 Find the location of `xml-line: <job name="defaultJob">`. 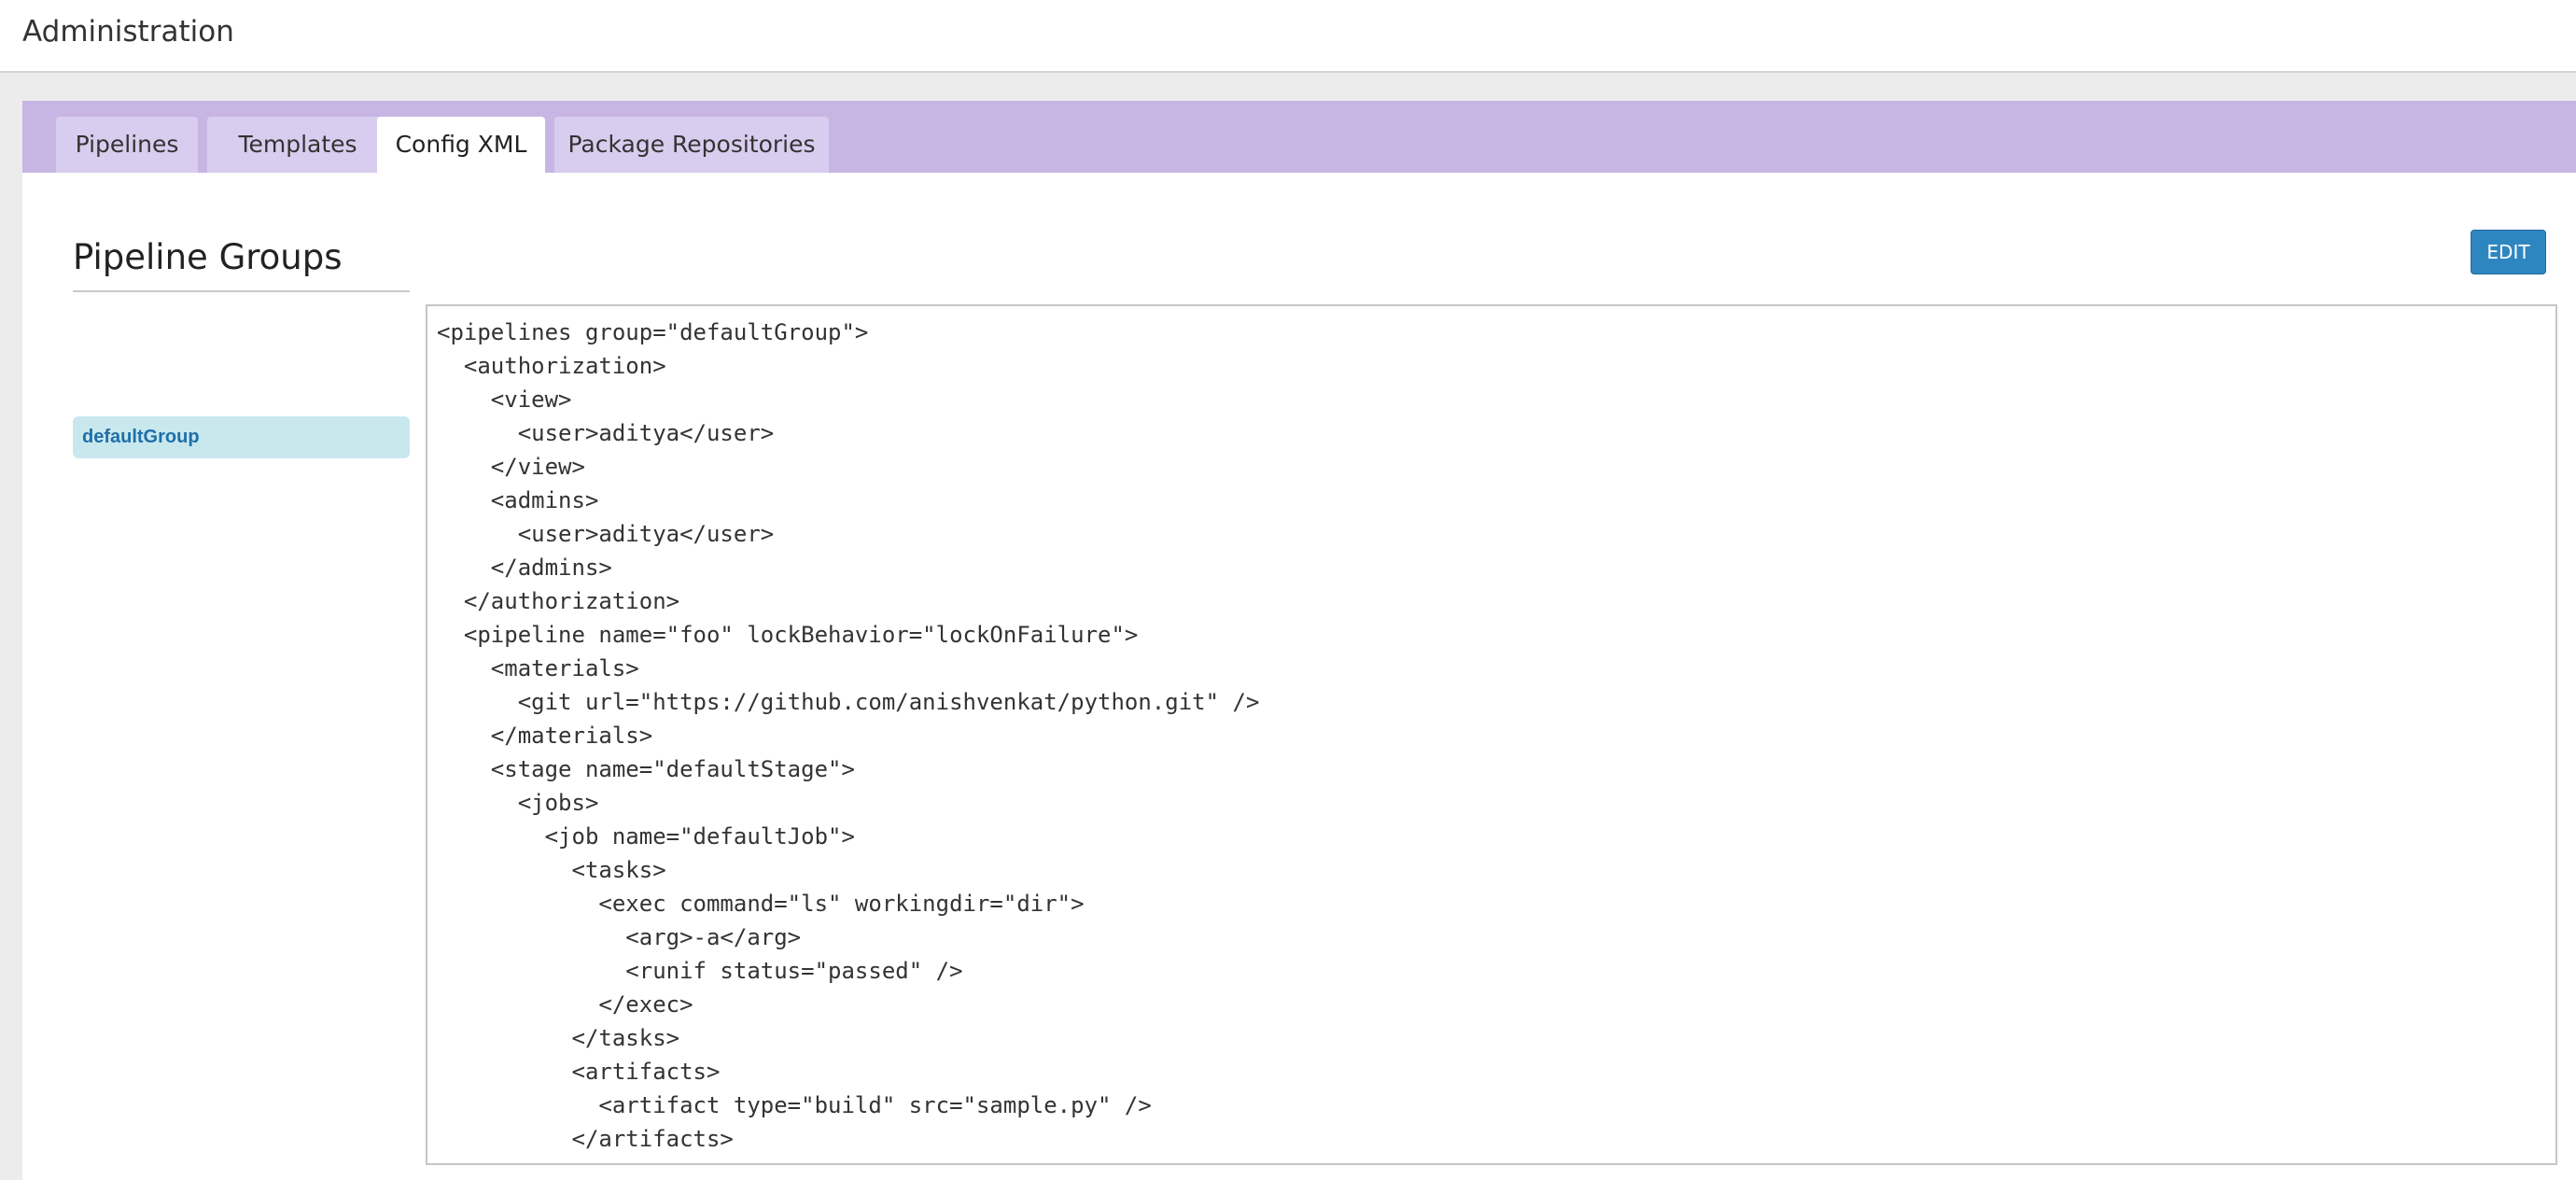

xml-line: <job name="defaultJob"> is located at coordinates (646, 836).